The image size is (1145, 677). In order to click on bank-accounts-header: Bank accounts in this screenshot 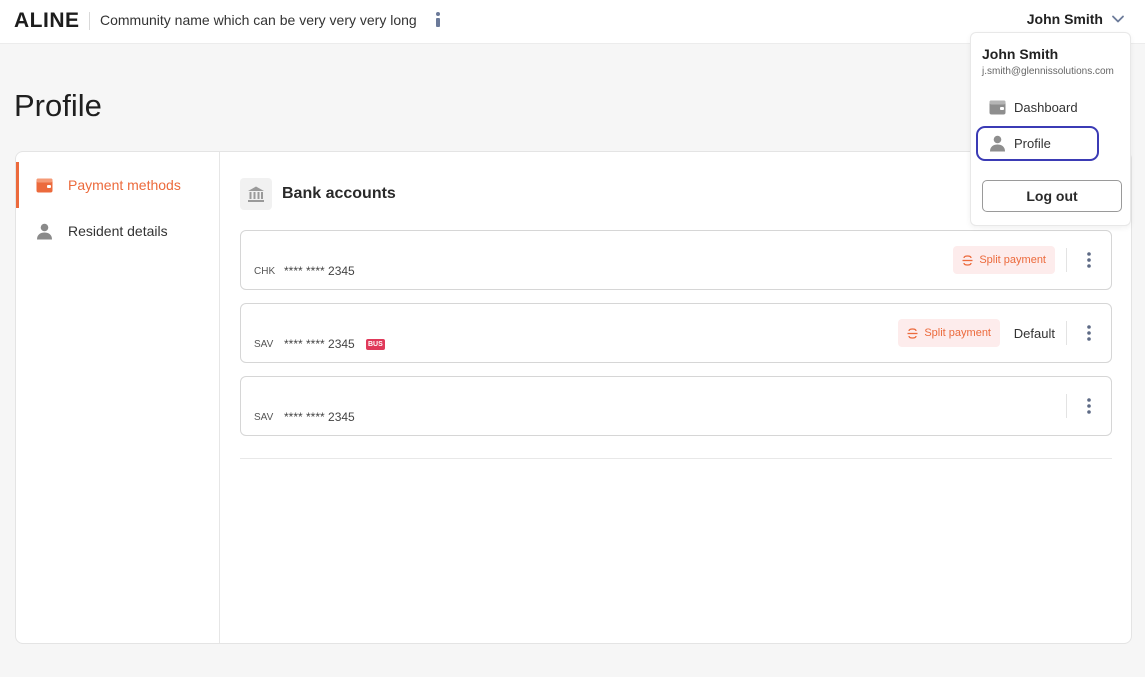, I will do `click(318, 194)`.